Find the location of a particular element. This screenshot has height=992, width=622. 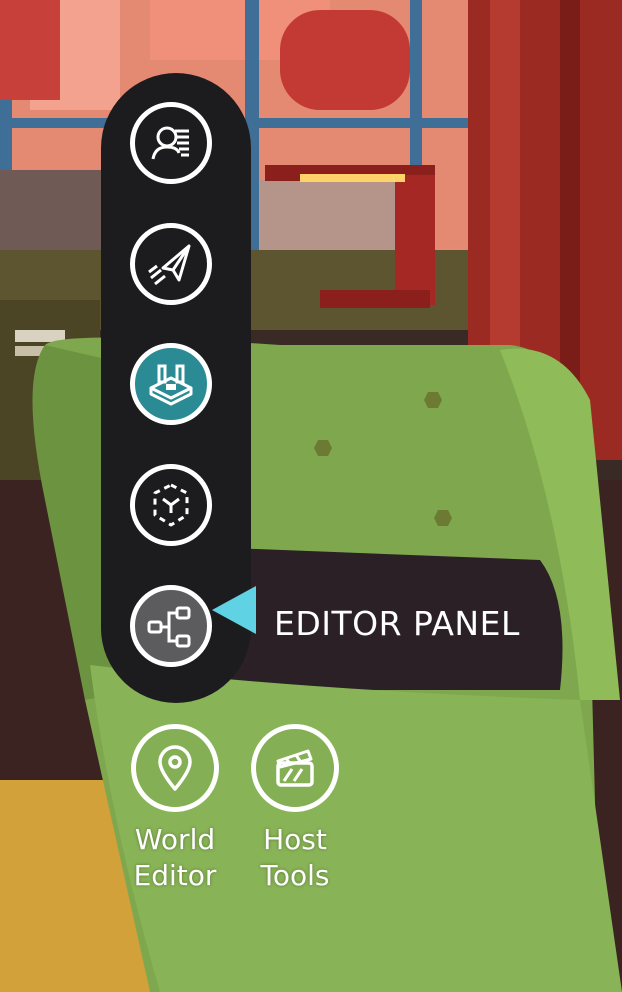

cube-bounds-icon is located at coordinates (171, 505).